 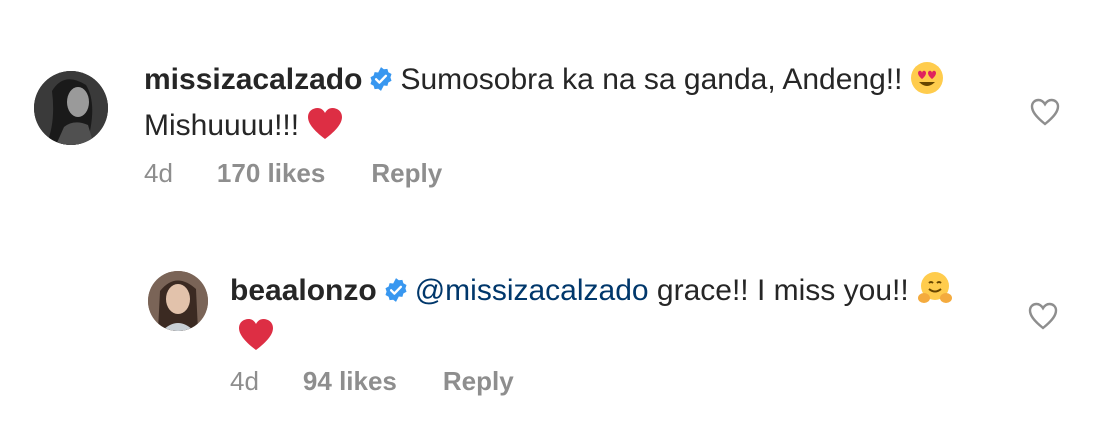 What do you see at coordinates (303, 290) in the screenshot?
I see `comment-username: beaalonzo` at bounding box center [303, 290].